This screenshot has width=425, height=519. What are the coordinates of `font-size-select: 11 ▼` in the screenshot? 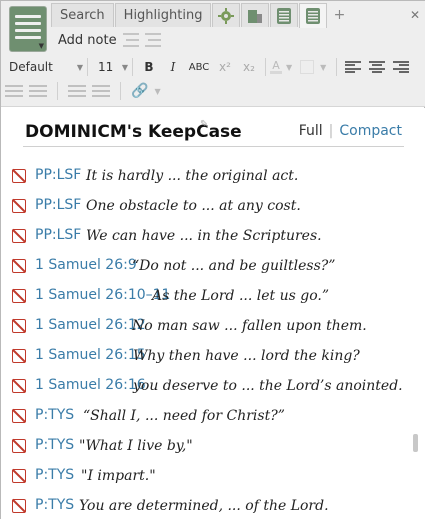 It's located at (110, 67).